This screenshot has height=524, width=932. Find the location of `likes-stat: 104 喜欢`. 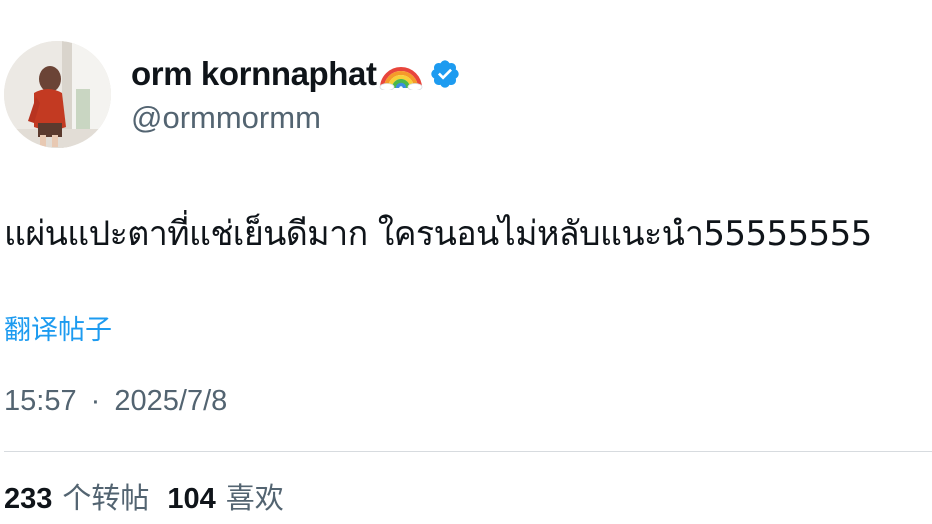

likes-stat: 104 喜欢 is located at coordinates (225, 498).